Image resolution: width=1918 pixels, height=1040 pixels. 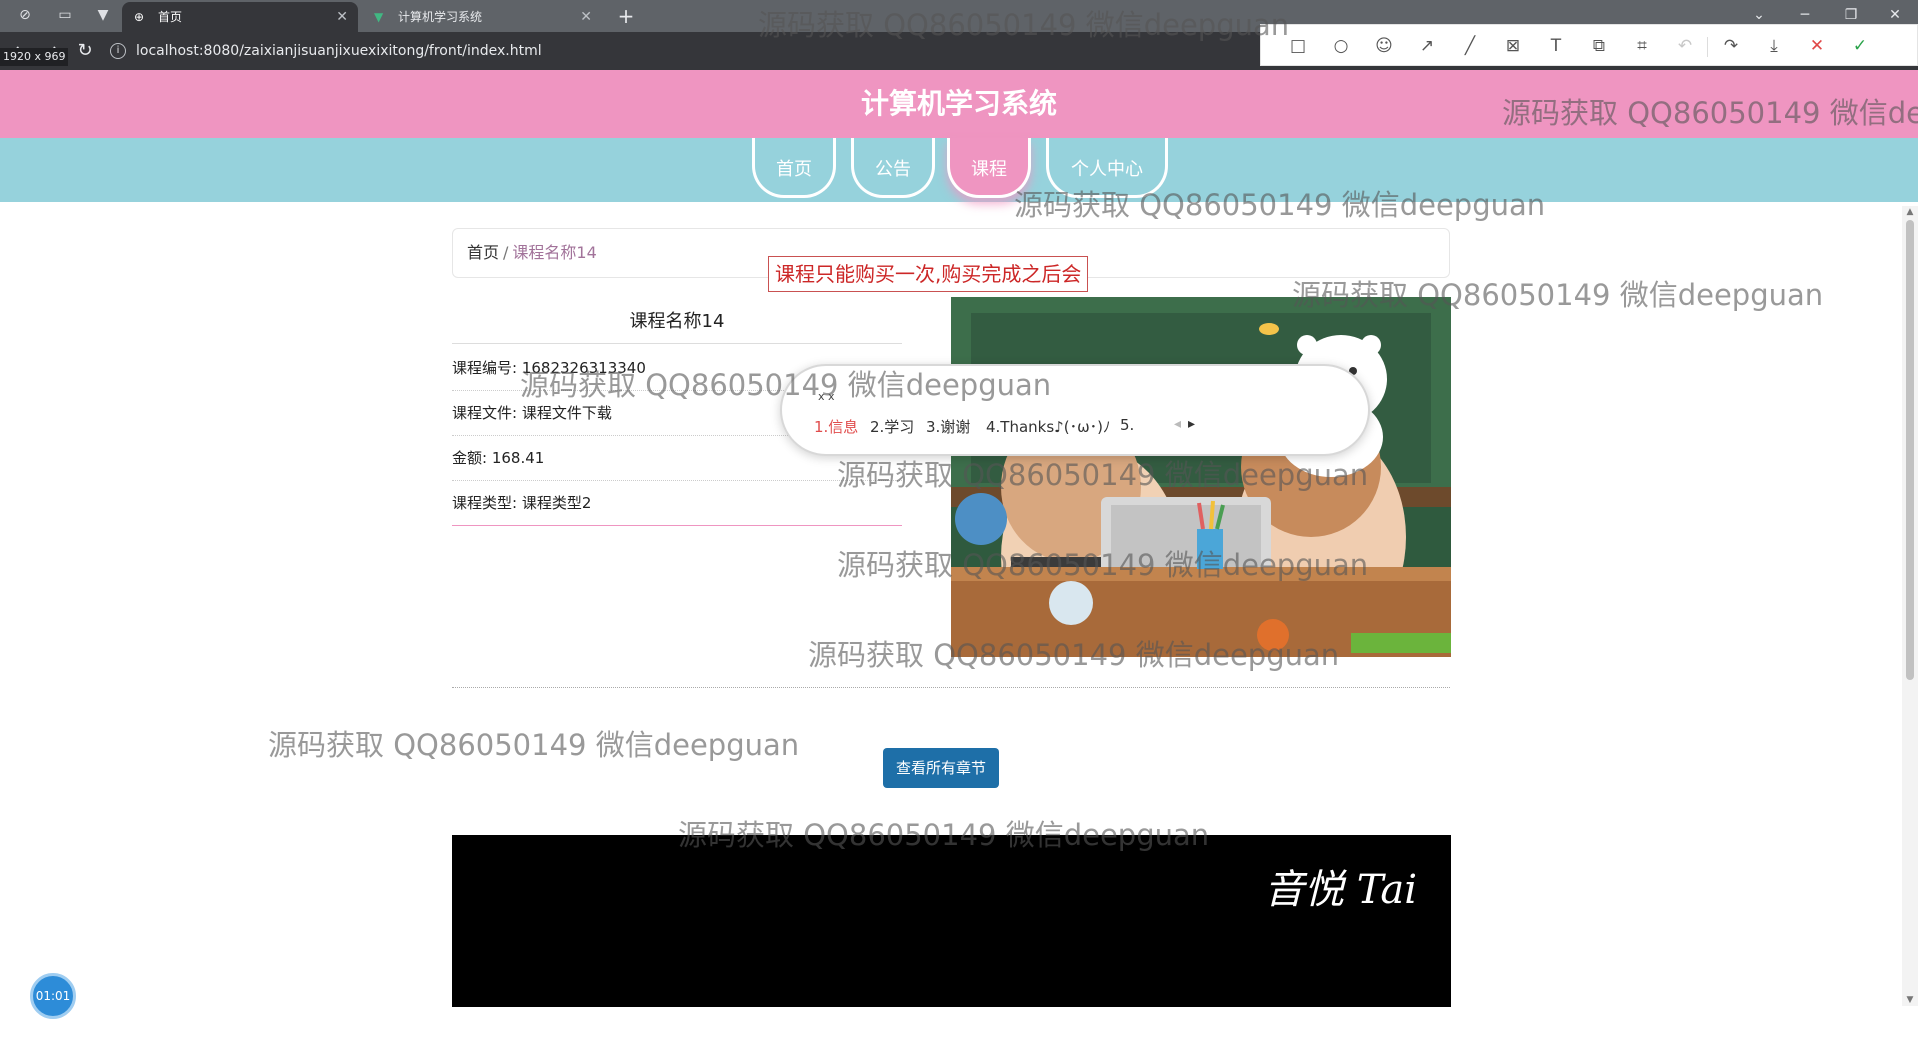 I want to click on pin-icon: ⧉, so click(x=1599, y=46).